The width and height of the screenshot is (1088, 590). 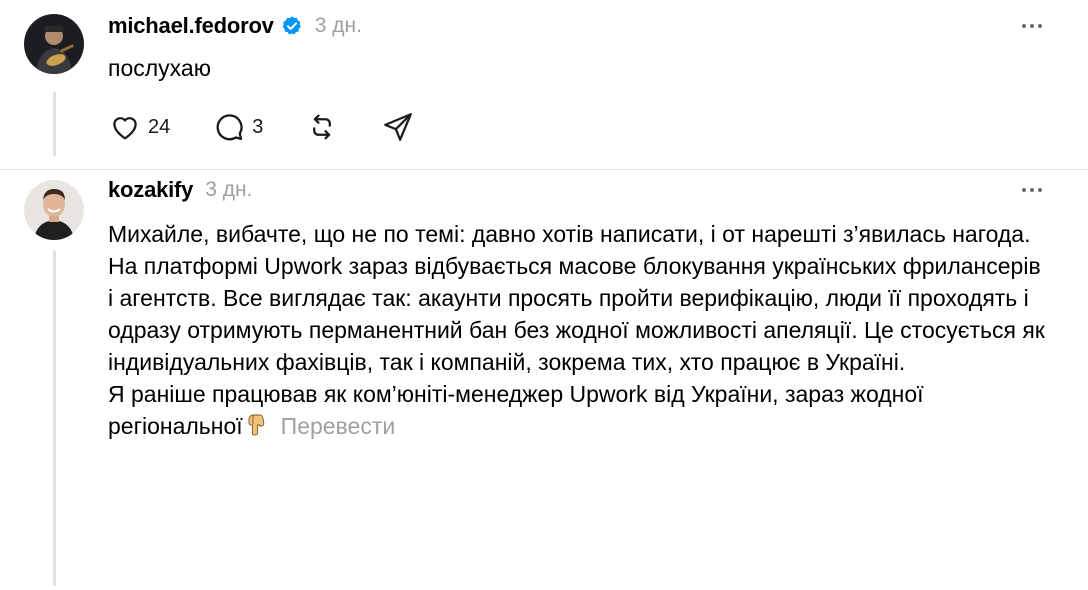 What do you see at coordinates (125, 128) in the screenshot?
I see `heart-icon` at bounding box center [125, 128].